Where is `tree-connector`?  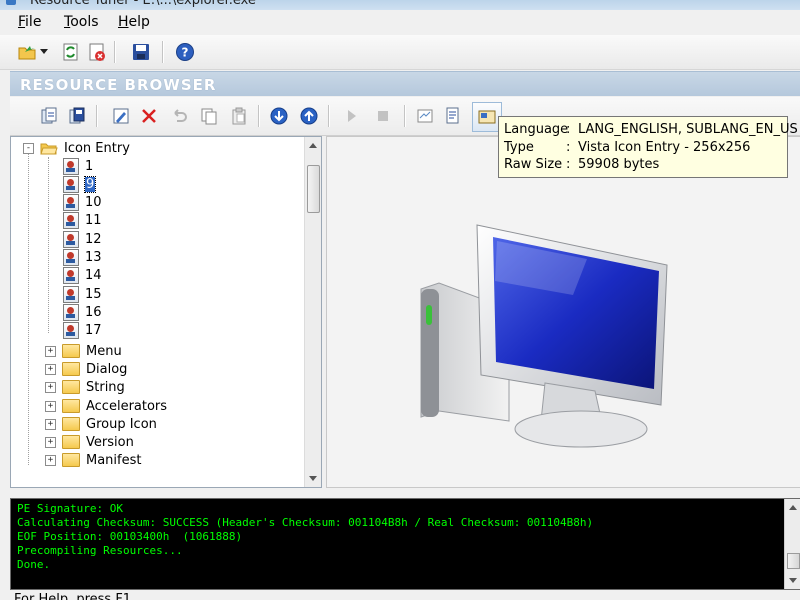
tree-connector is located at coordinates (28, 308).